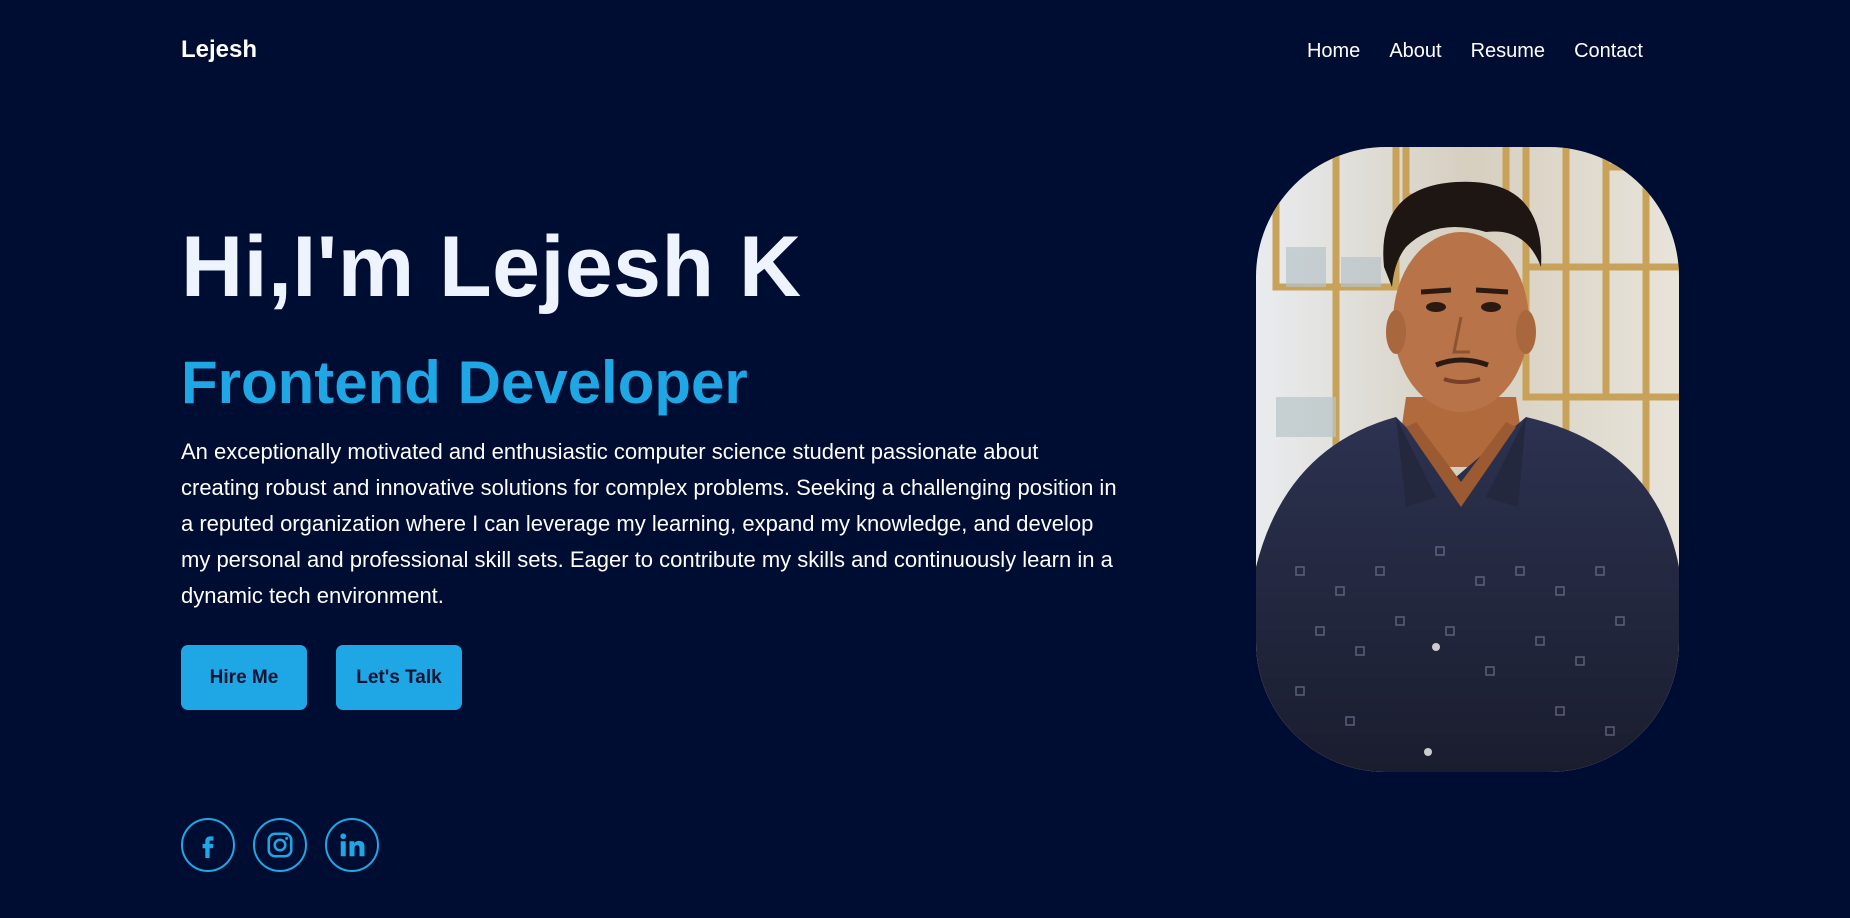 The image size is (1850, 918). I want to click on hero-title: Hi,I'm Lejesh K, so click(491, 267).